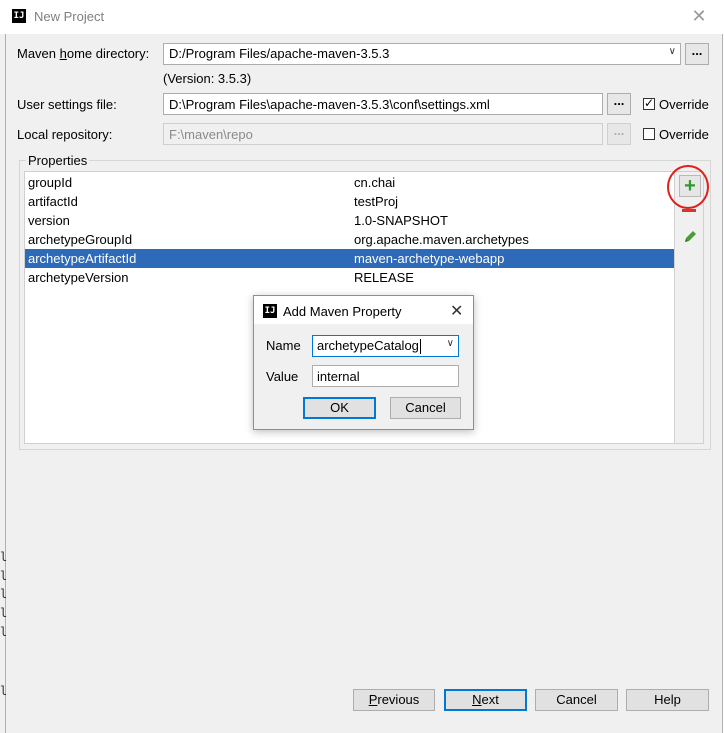  I want to click on property-value: maven-archetype-webapp, so click(429, 258).